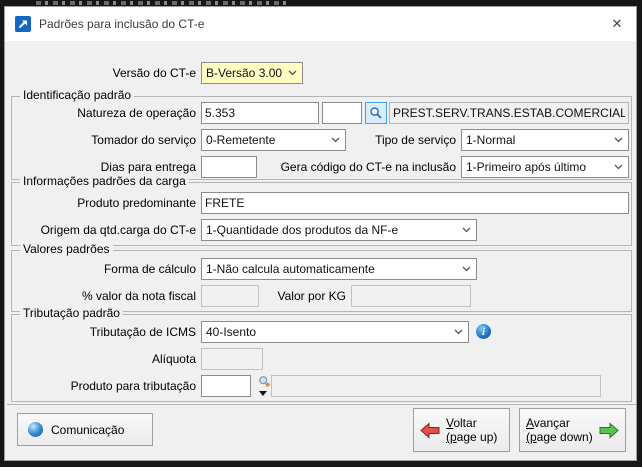  Describe the element at coordinates (461, 423) in the screenshot. I see `voltar-button-label: Voltar` at that location.